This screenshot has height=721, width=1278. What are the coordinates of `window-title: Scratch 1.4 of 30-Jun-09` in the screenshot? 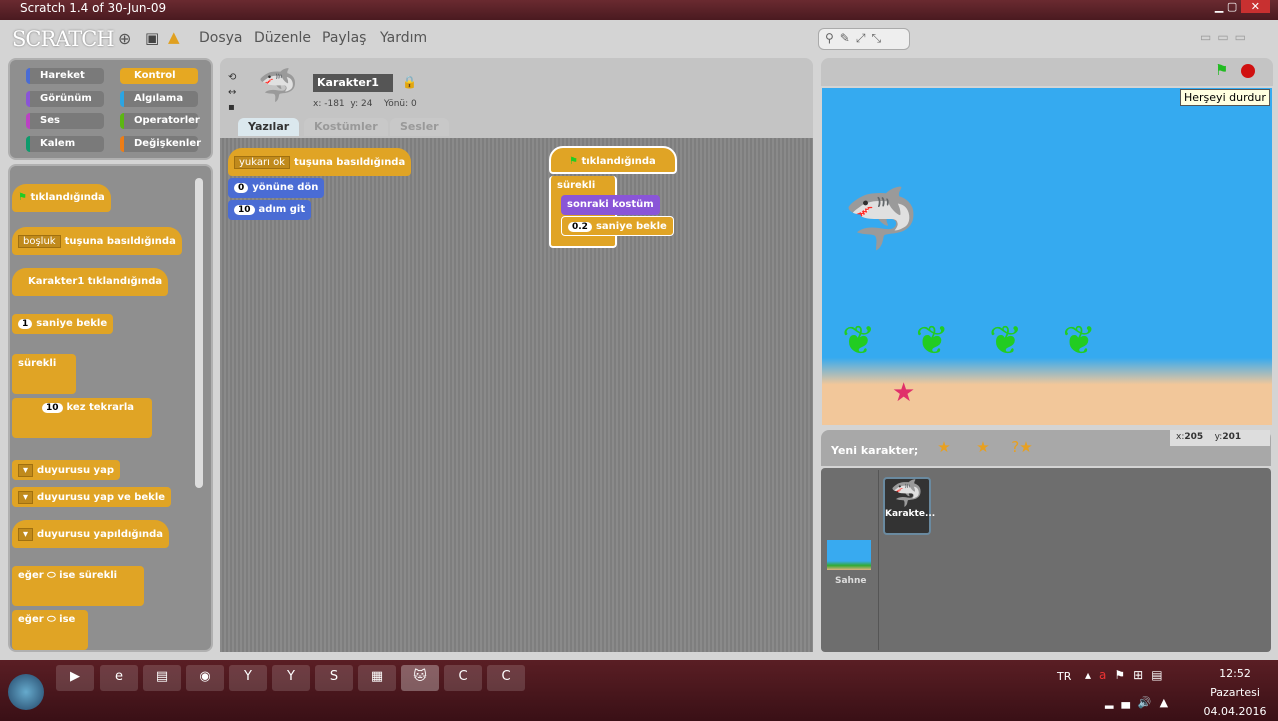 It's located at (93, 8).